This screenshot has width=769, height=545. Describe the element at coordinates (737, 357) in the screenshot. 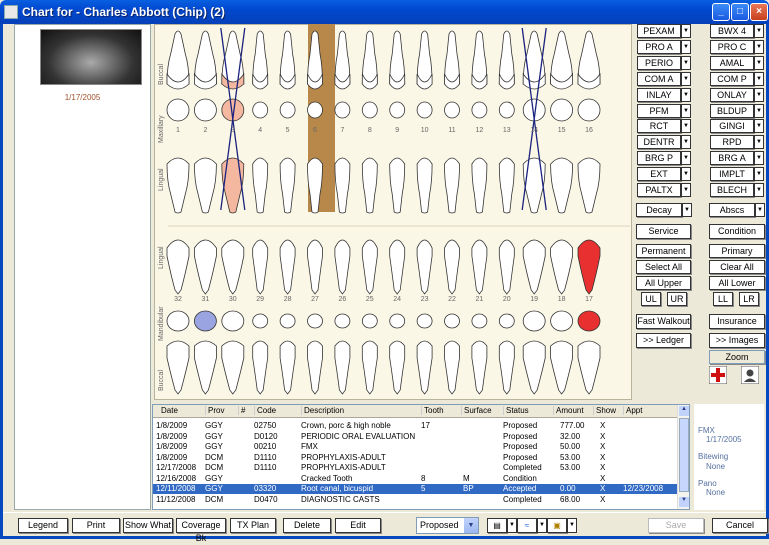

I see `zoom-button: Zoom` at that location.